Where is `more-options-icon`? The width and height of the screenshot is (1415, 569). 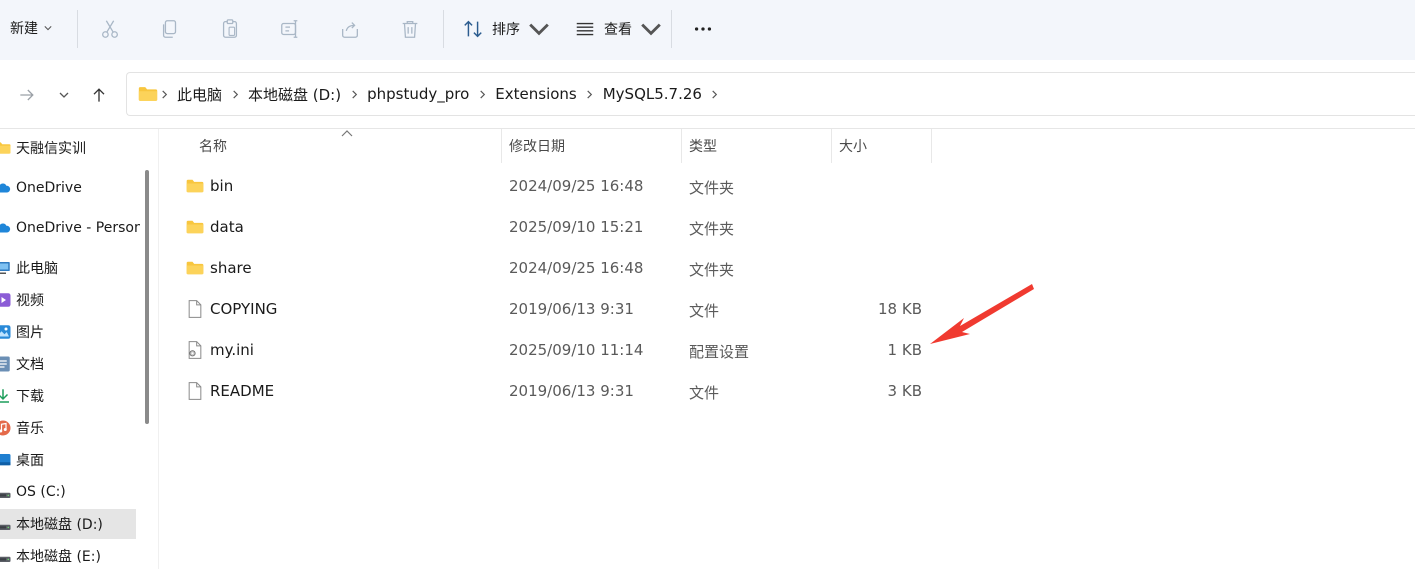 more-options-icon is located at coordinates (703, 29).